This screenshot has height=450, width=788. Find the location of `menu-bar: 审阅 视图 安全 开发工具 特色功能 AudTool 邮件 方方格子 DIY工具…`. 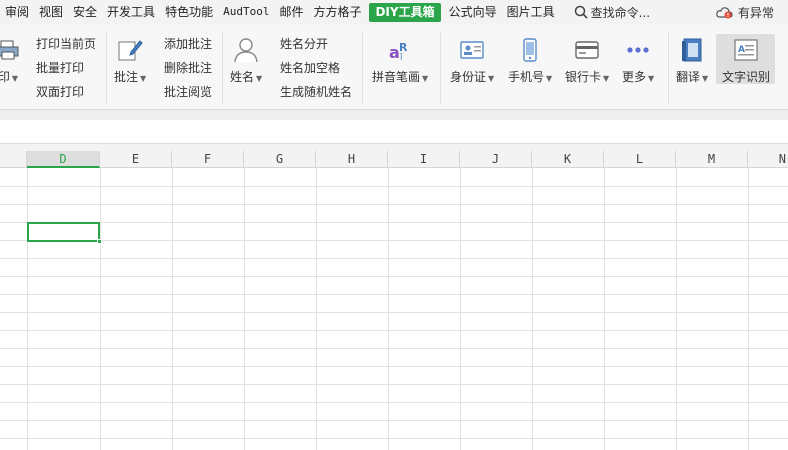

menu-bar: 审阅 视图 安全 开发工具 特色功能 AudTool 邮件 方方格子 DIY工具… is located at coordinates (394, 12).